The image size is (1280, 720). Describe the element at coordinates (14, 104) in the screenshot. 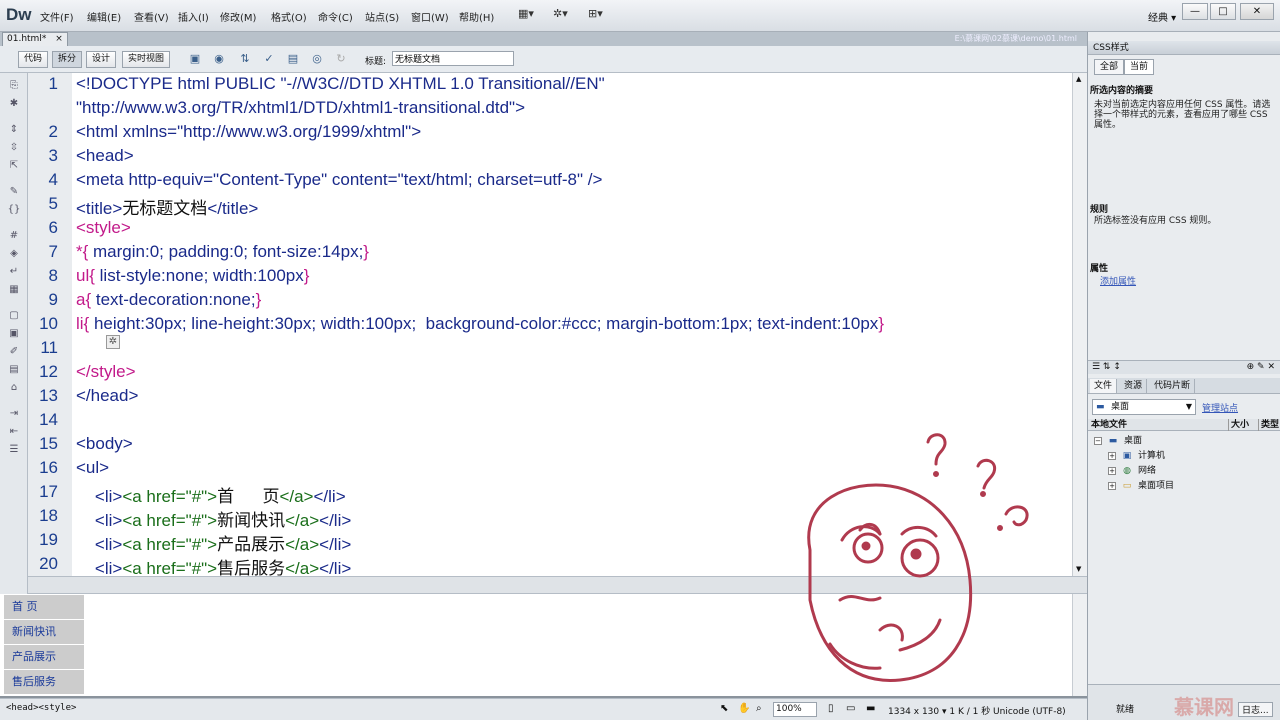

I see `show-code-navigator-icon: ✱` at that location.